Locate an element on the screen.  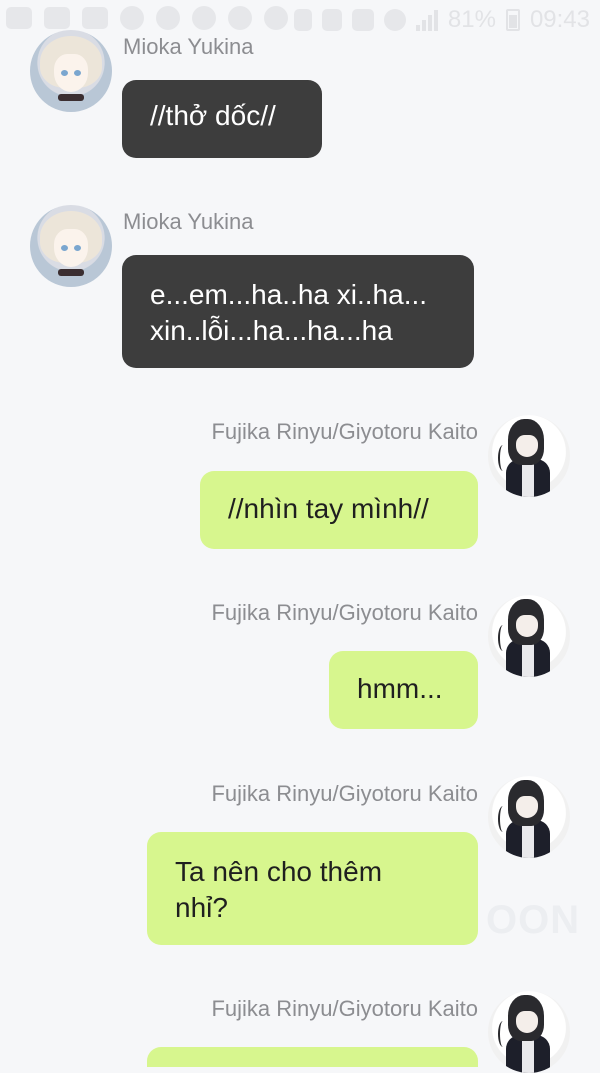
system-indicators: 81% 09:43 is located at coordinates (441, 20).